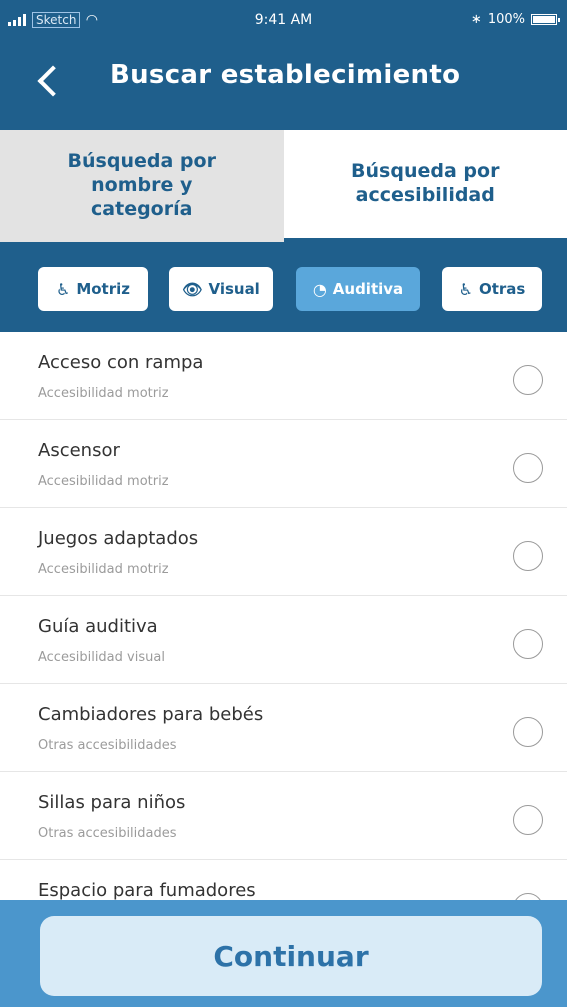  I want to click on battery-icon, so click(545, 19).